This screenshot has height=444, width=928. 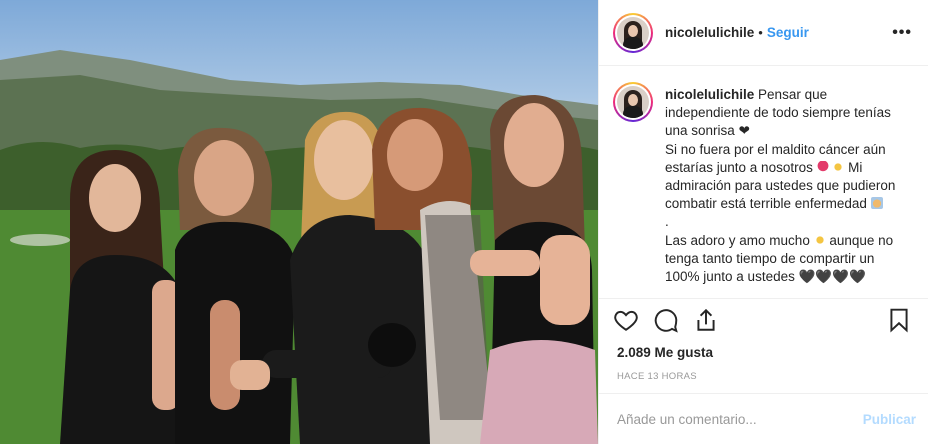 I want to click on add-comment-bar: Publicar, so click(x=763, y=418).